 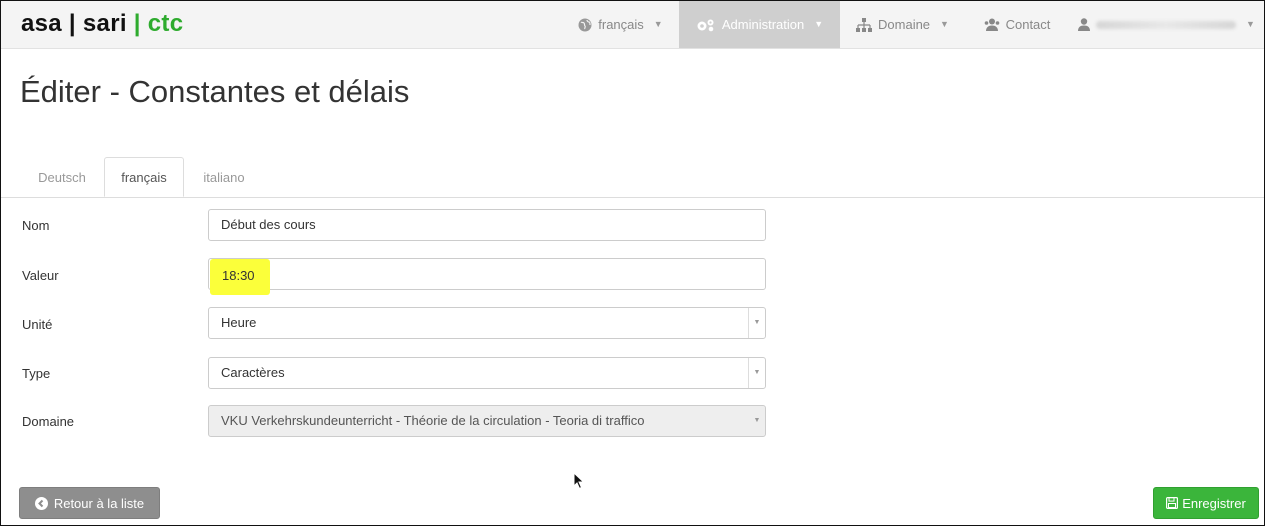 What do you see at coordinates (48, 421) in the screenshot?
I see `domaine-label: Domaine` at bounding box center [48, 421].